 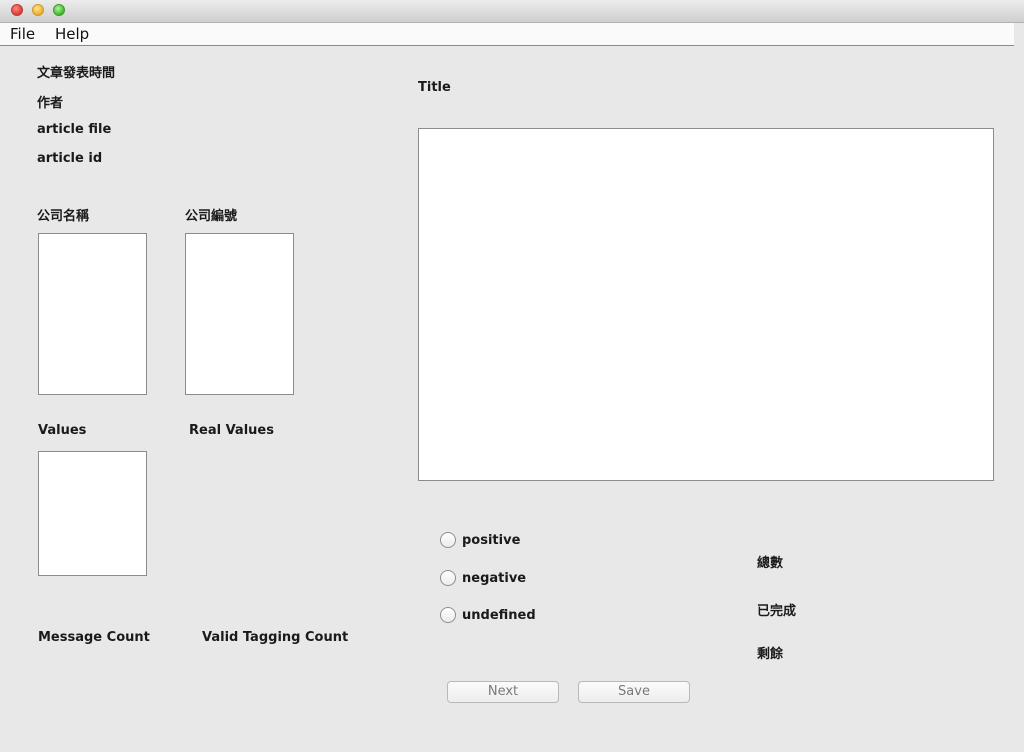 I want to click on next-button: Next, so click(x=503, y=692).